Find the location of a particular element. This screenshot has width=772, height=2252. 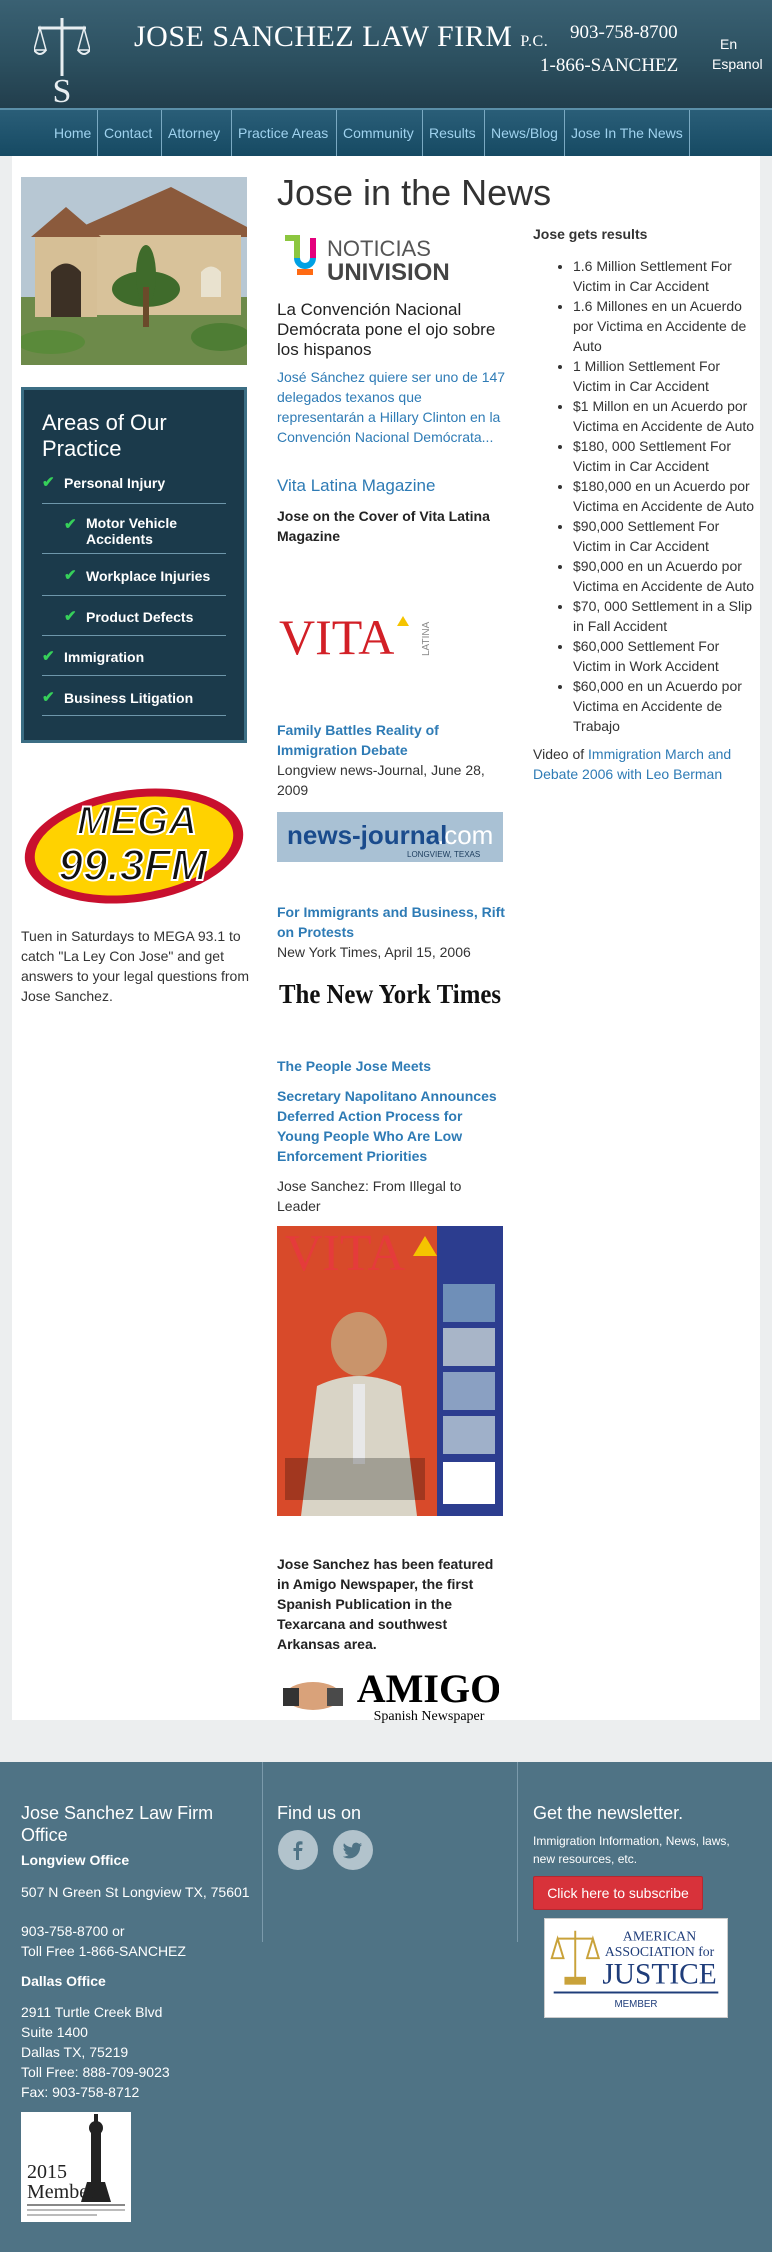

results-title: Jose gets results is located at coordinates (590, 234).